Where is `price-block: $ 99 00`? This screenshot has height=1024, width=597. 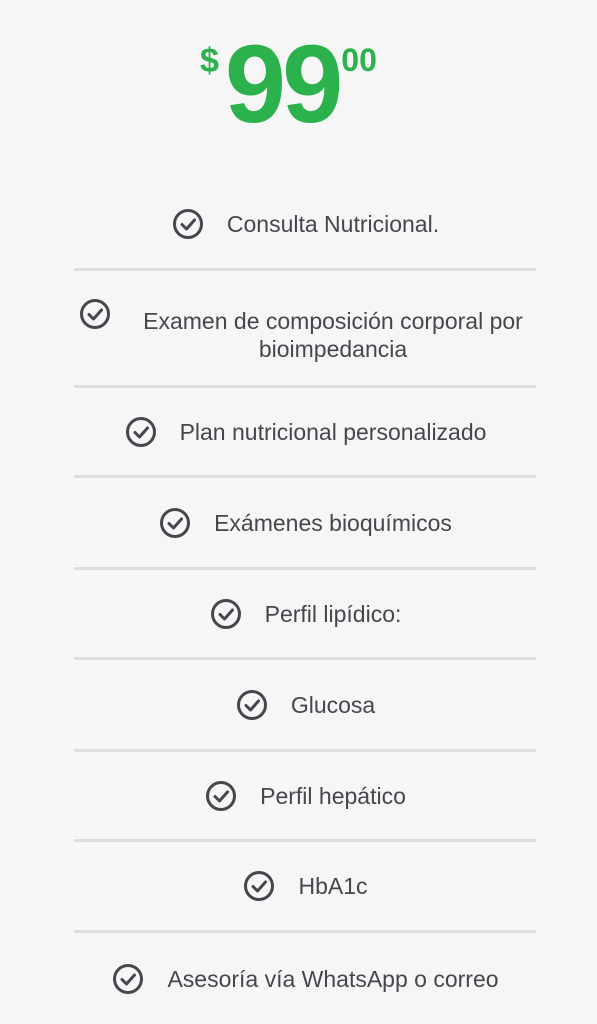
price-block: $ 99 00 is located at coordinates (298, 95).